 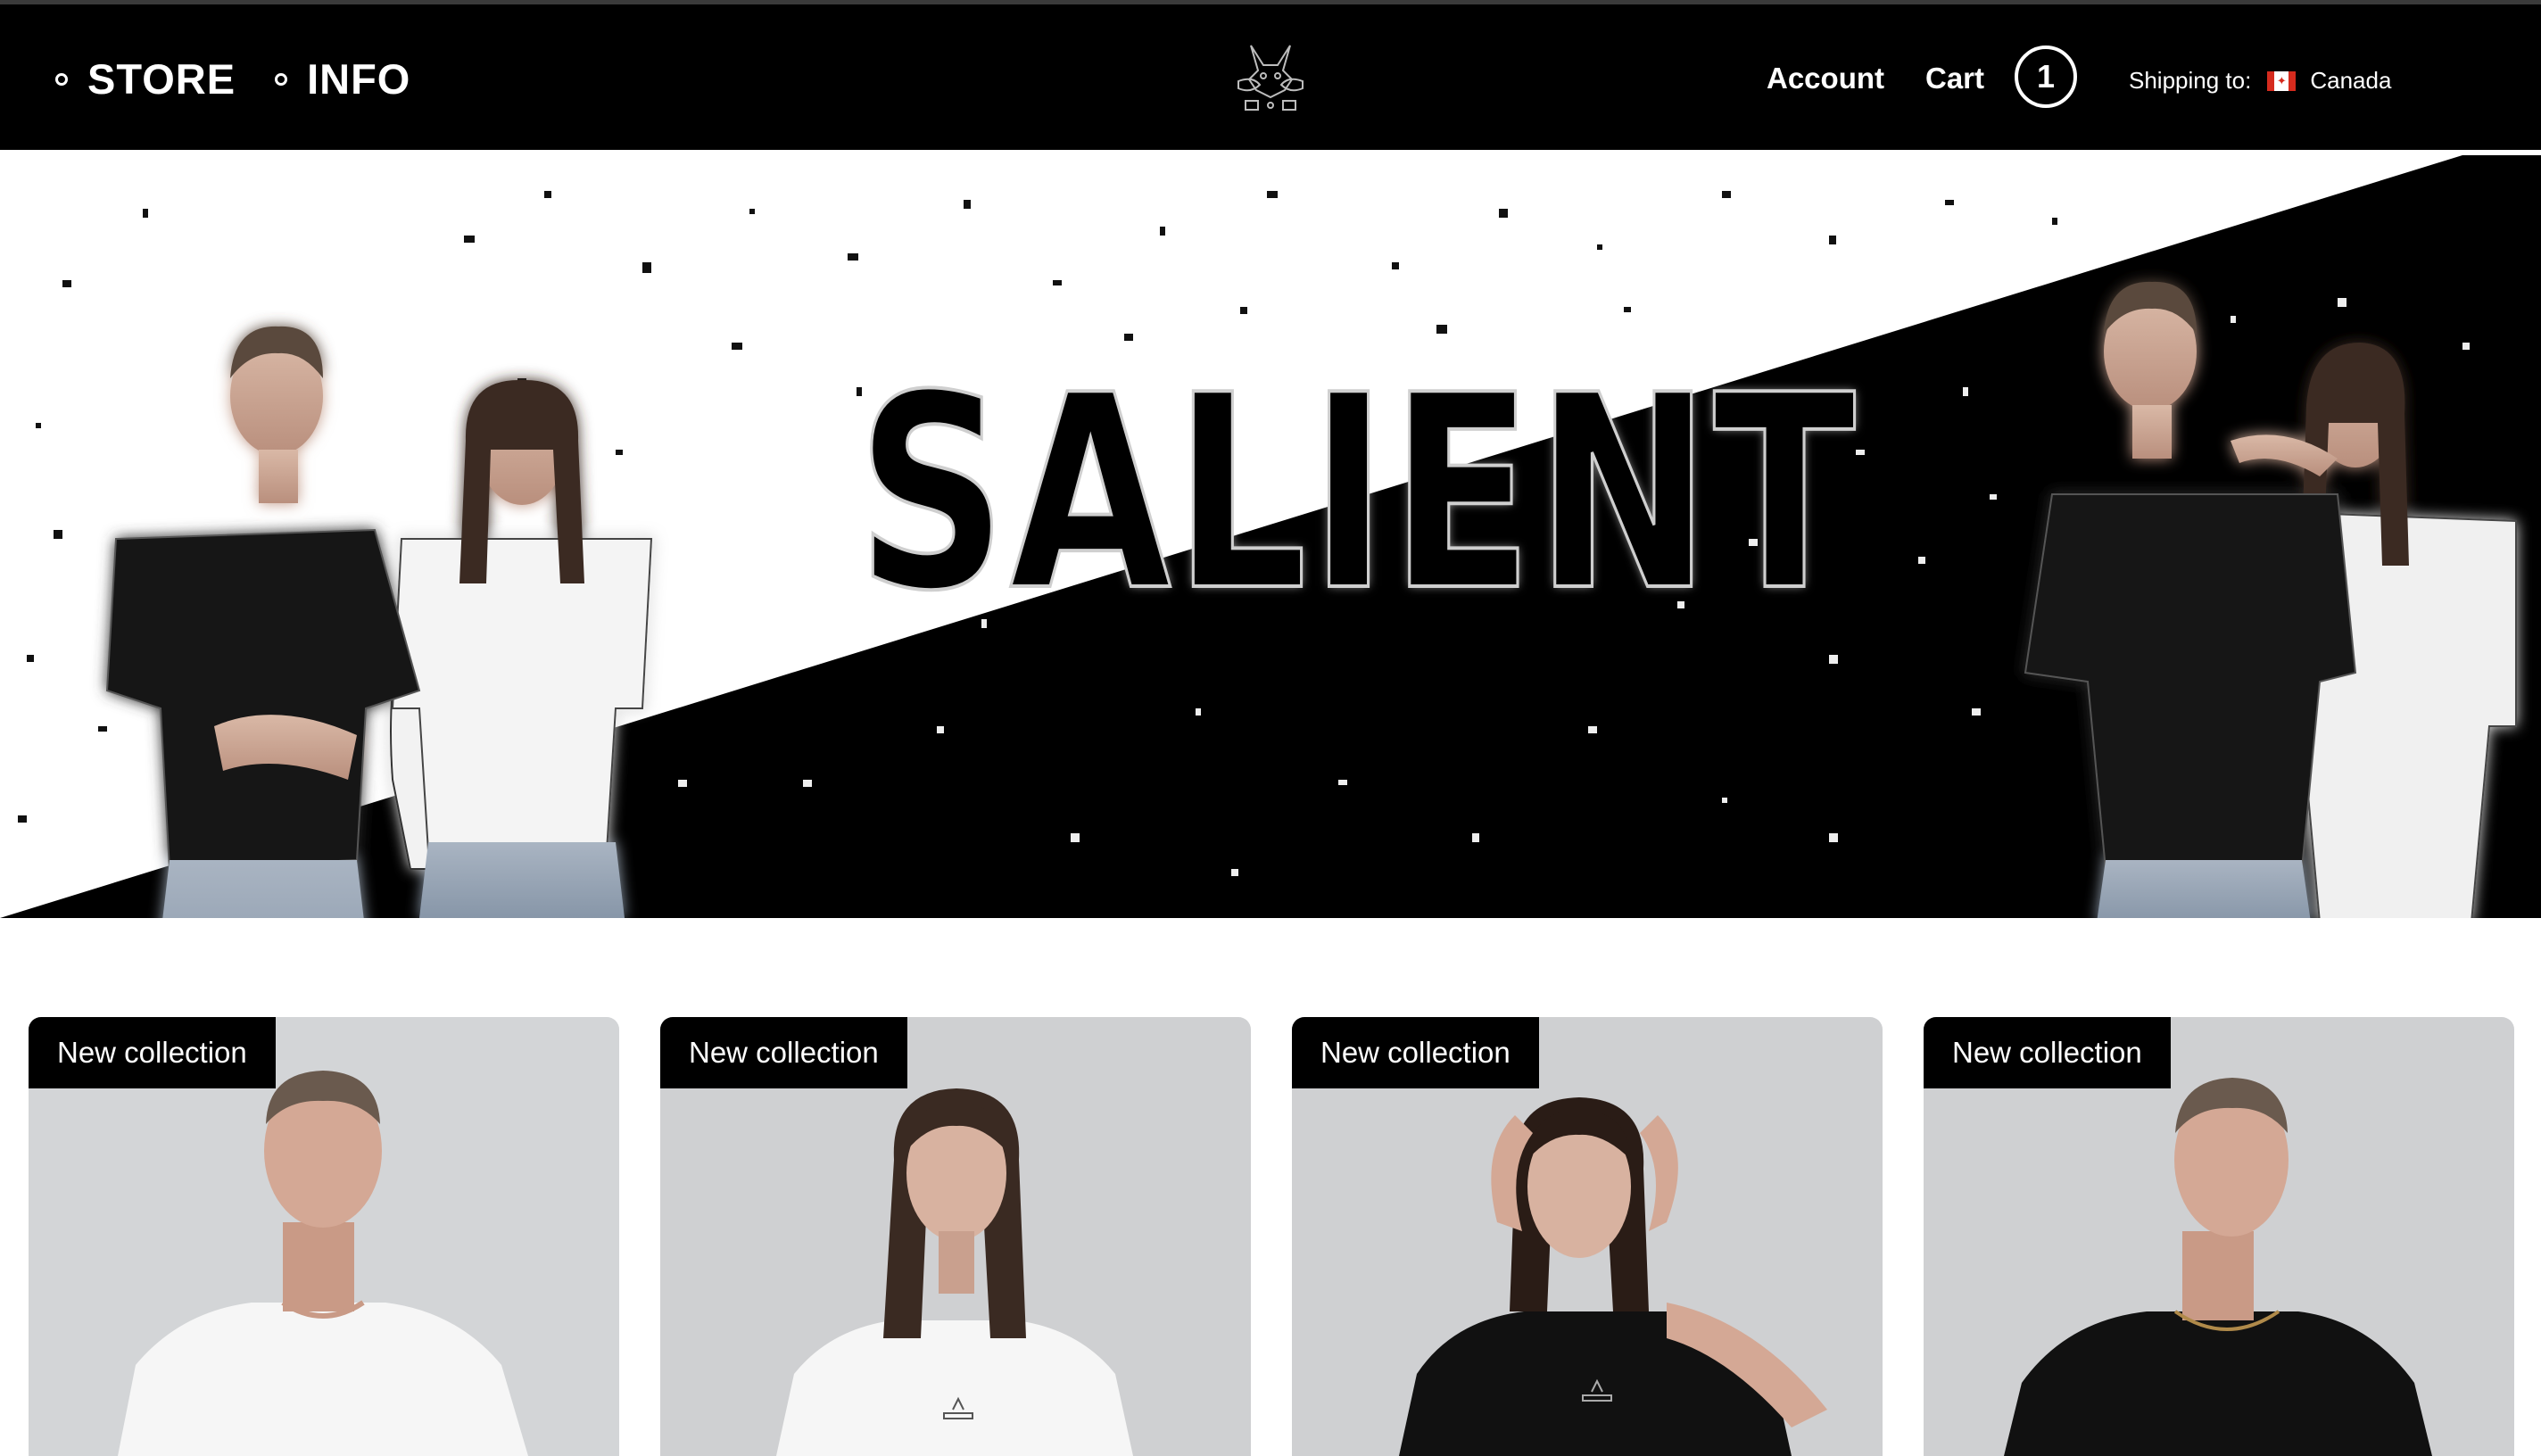 What do you see at coordinates (252, 79) in the screenshot?
I see `main-nav: STORE INFO` at bounding box center [252, 79].